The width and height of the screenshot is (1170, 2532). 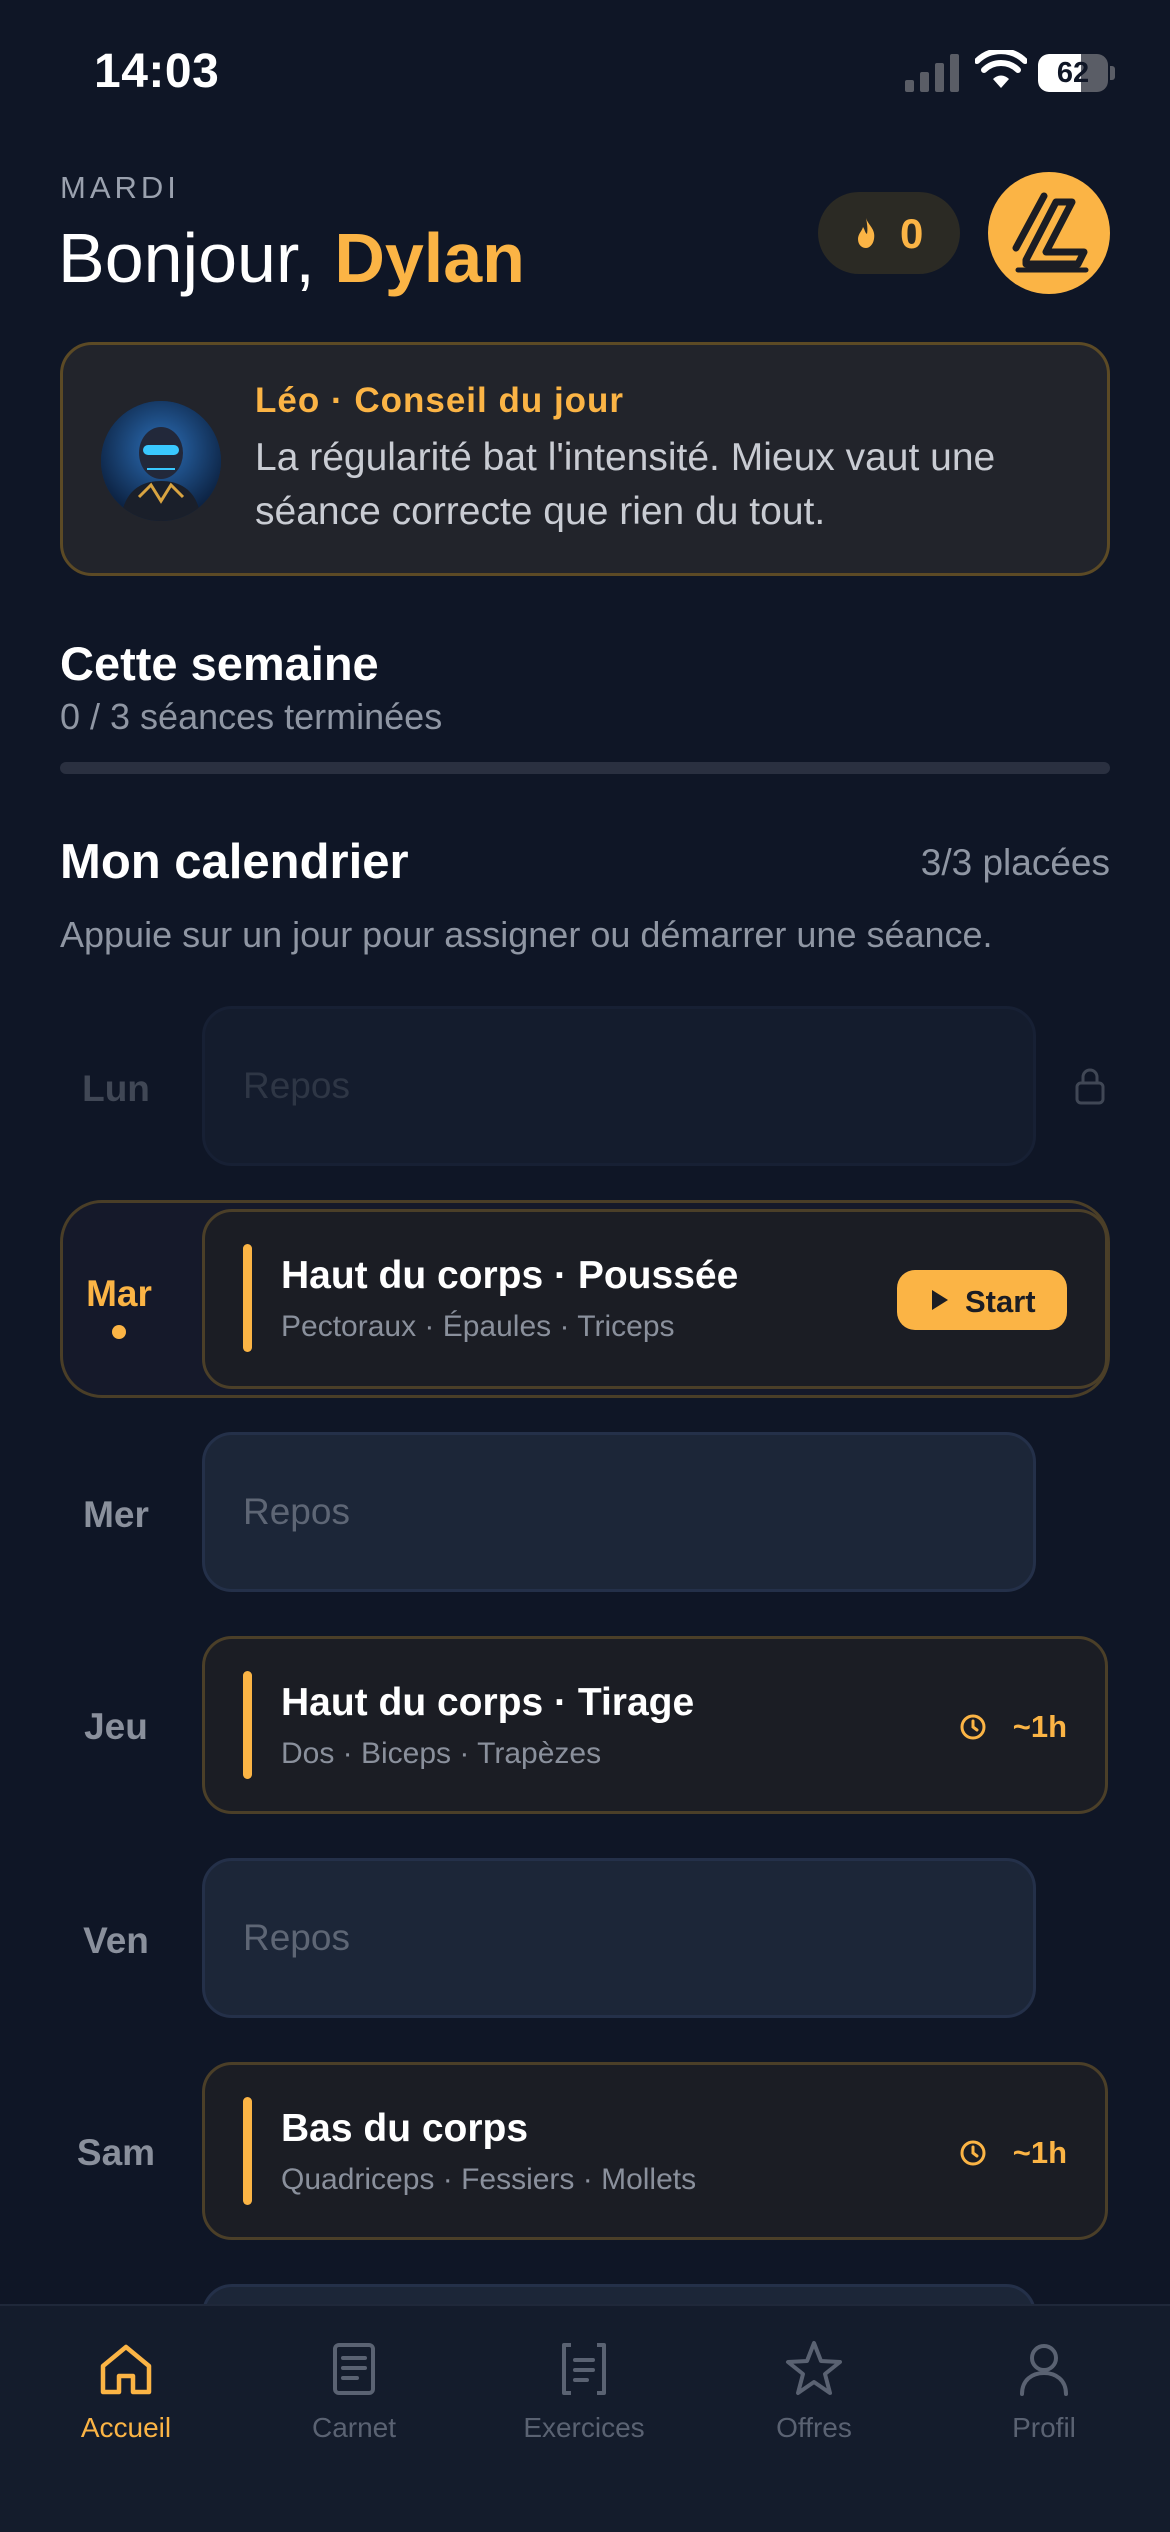 I want to click on start-session-button: Start, so click(x=982, y=1300).